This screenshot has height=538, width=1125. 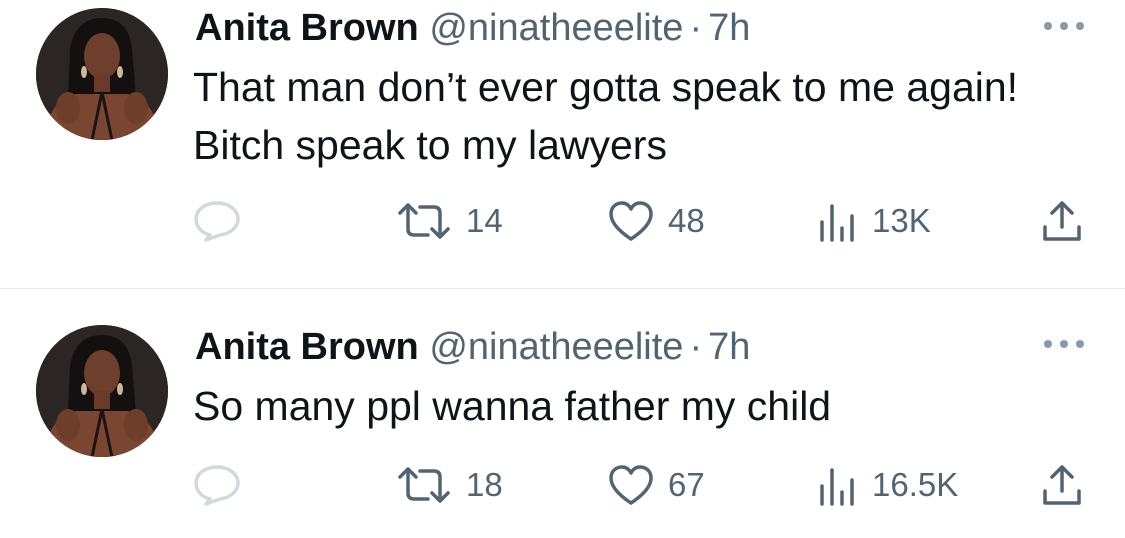 I want to click on like-count: 67, so click(x=686, y=484).